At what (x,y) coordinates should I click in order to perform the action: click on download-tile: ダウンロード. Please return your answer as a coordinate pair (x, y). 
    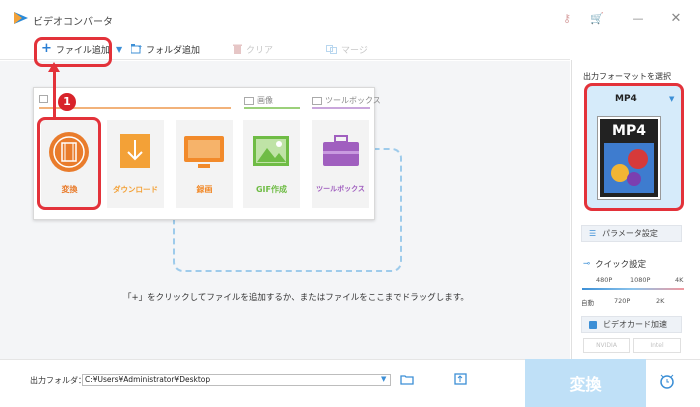
    Looking at the image, I should click on (135, 164).